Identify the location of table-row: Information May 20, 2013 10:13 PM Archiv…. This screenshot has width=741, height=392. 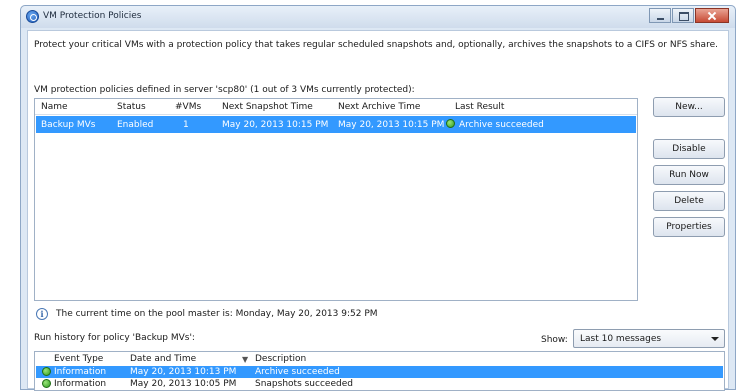
(379, 372).